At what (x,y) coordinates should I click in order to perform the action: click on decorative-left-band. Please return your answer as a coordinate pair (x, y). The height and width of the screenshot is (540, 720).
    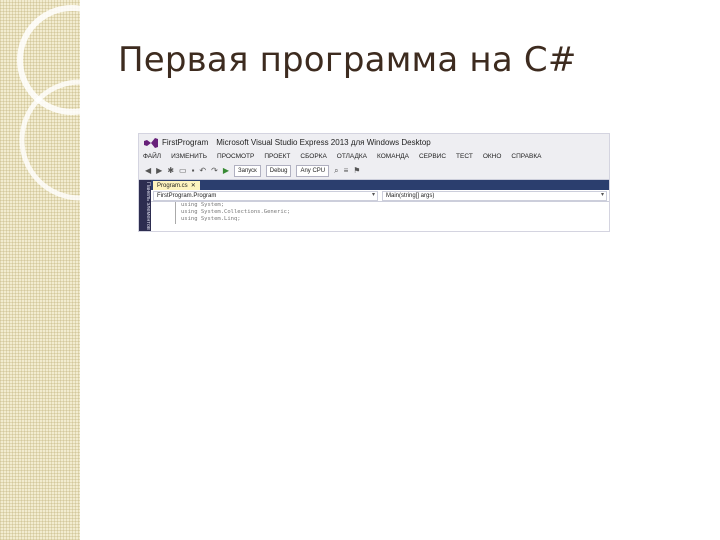
    Looking at the image, I should click on (40, 270).